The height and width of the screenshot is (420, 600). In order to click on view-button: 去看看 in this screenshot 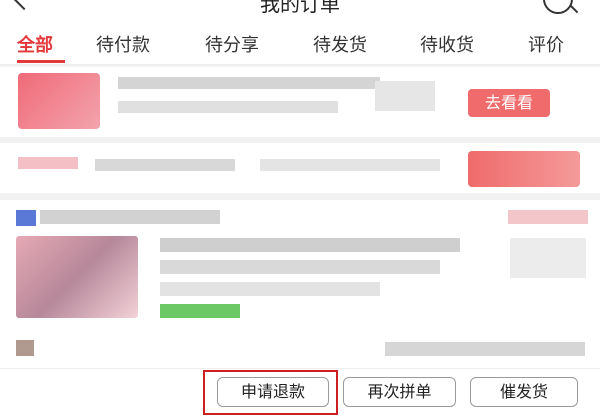, I will do `click(509, 103)`.